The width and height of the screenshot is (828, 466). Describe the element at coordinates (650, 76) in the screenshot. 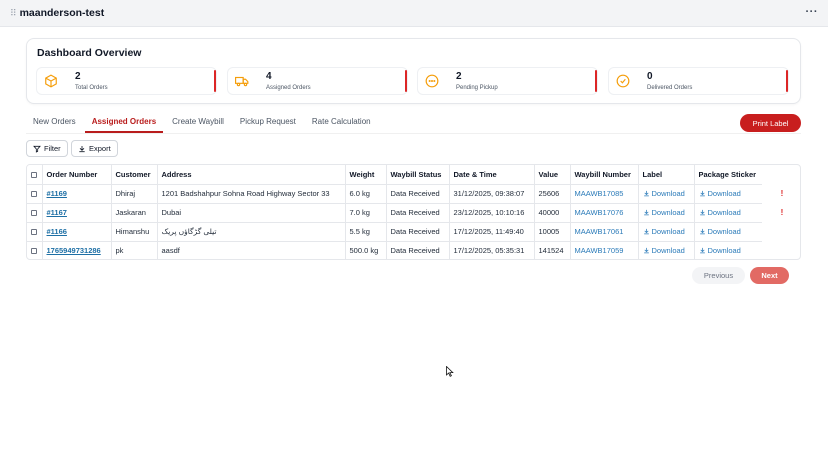

I see `stat-value: 0` at that location.